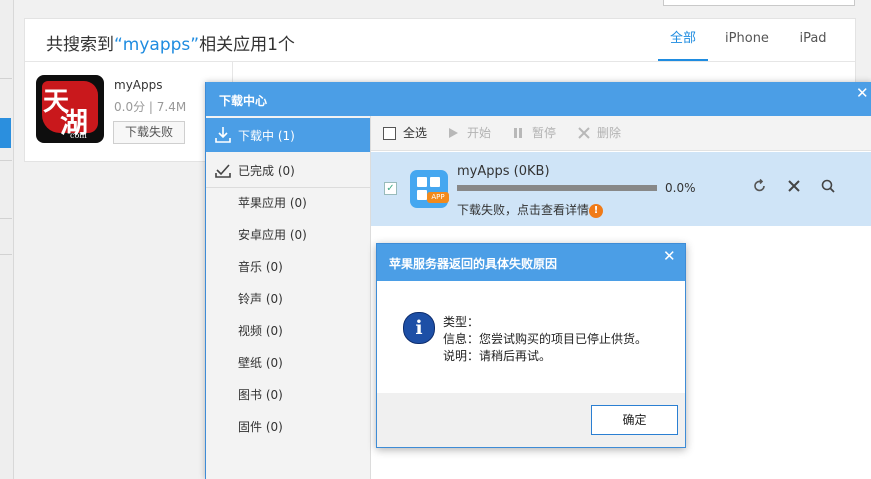 This screenshot has width=871, height=479. I want to click on sidebar-item-android-apps: 安卓应用 (0), so click(272, 234).